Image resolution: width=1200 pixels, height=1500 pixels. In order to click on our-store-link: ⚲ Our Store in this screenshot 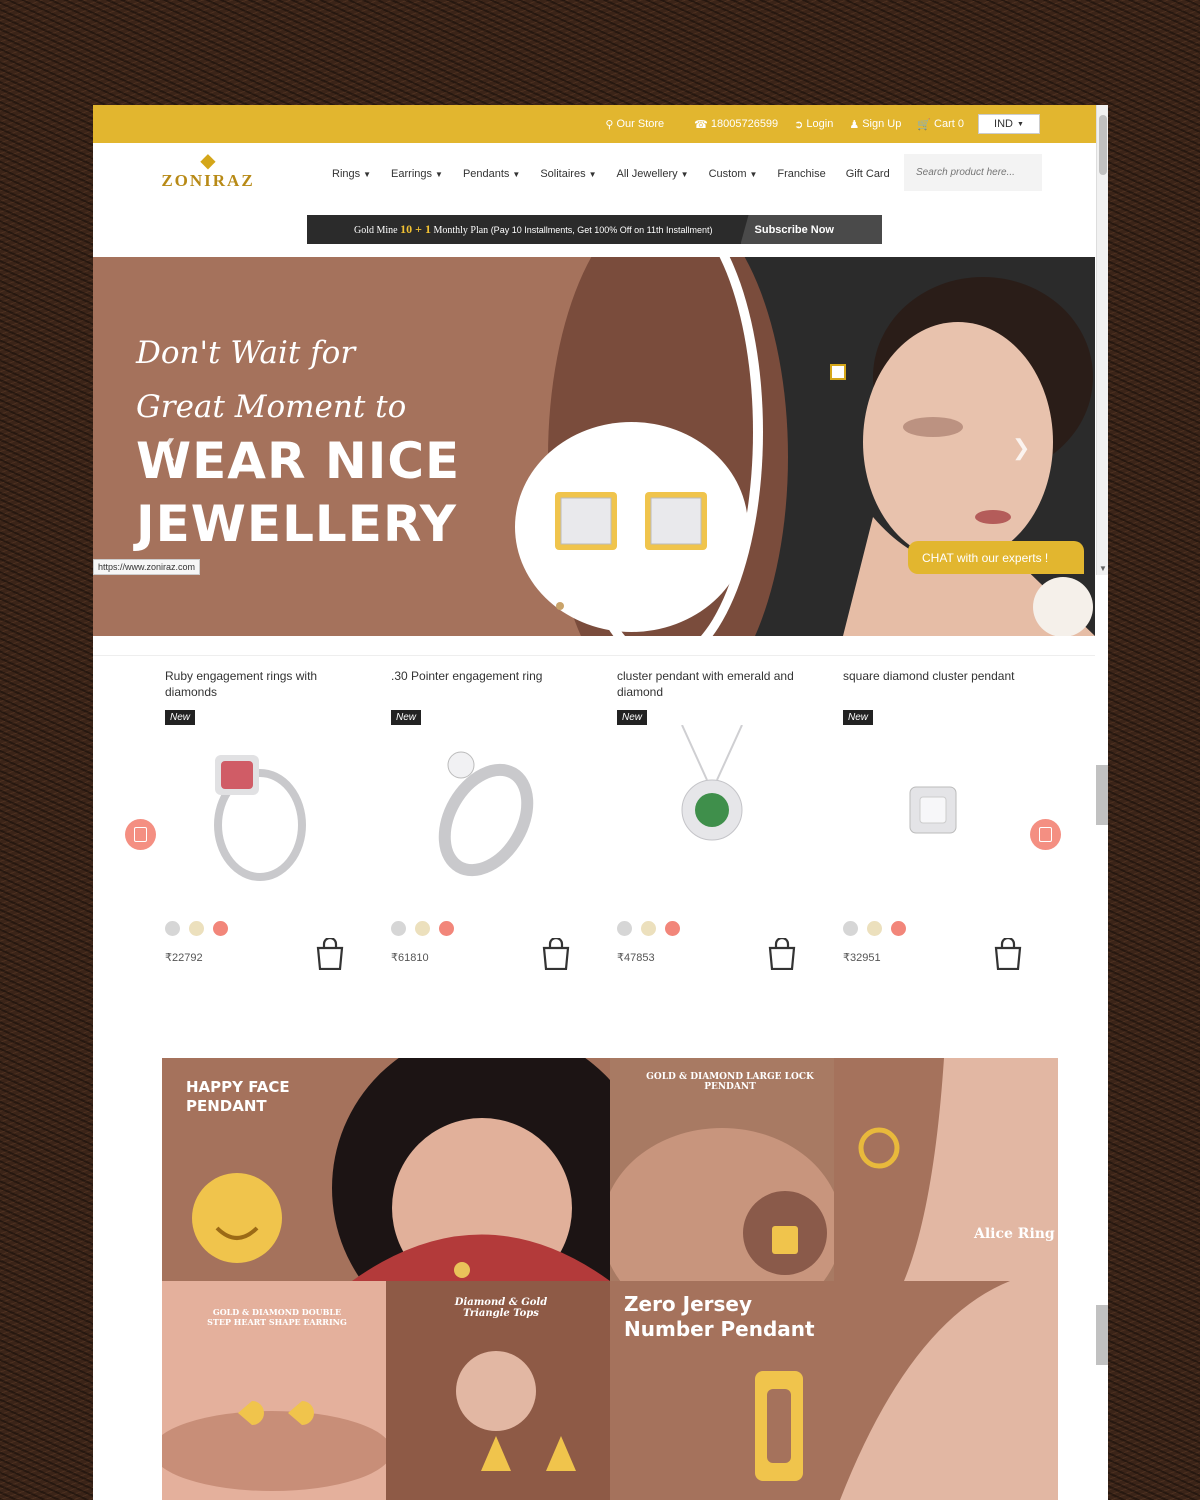, I will do `click(634, 124)`.